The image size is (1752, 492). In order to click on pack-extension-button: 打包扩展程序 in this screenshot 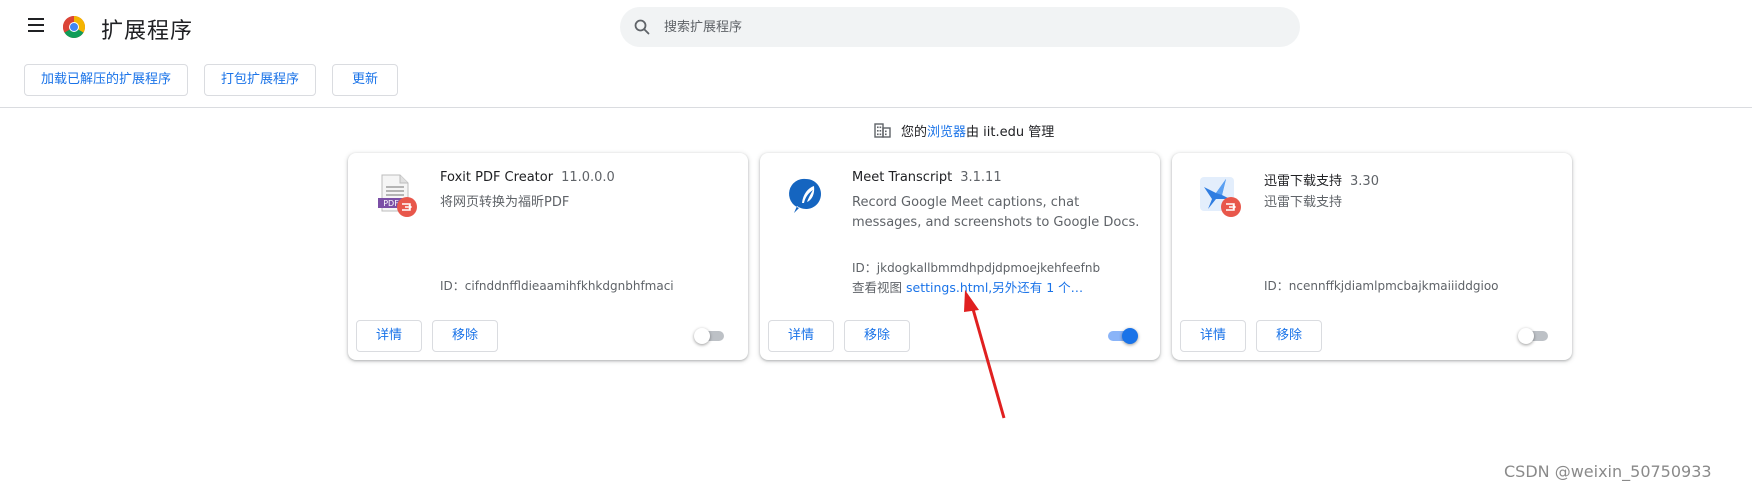, I will do `click(260, 80)`.